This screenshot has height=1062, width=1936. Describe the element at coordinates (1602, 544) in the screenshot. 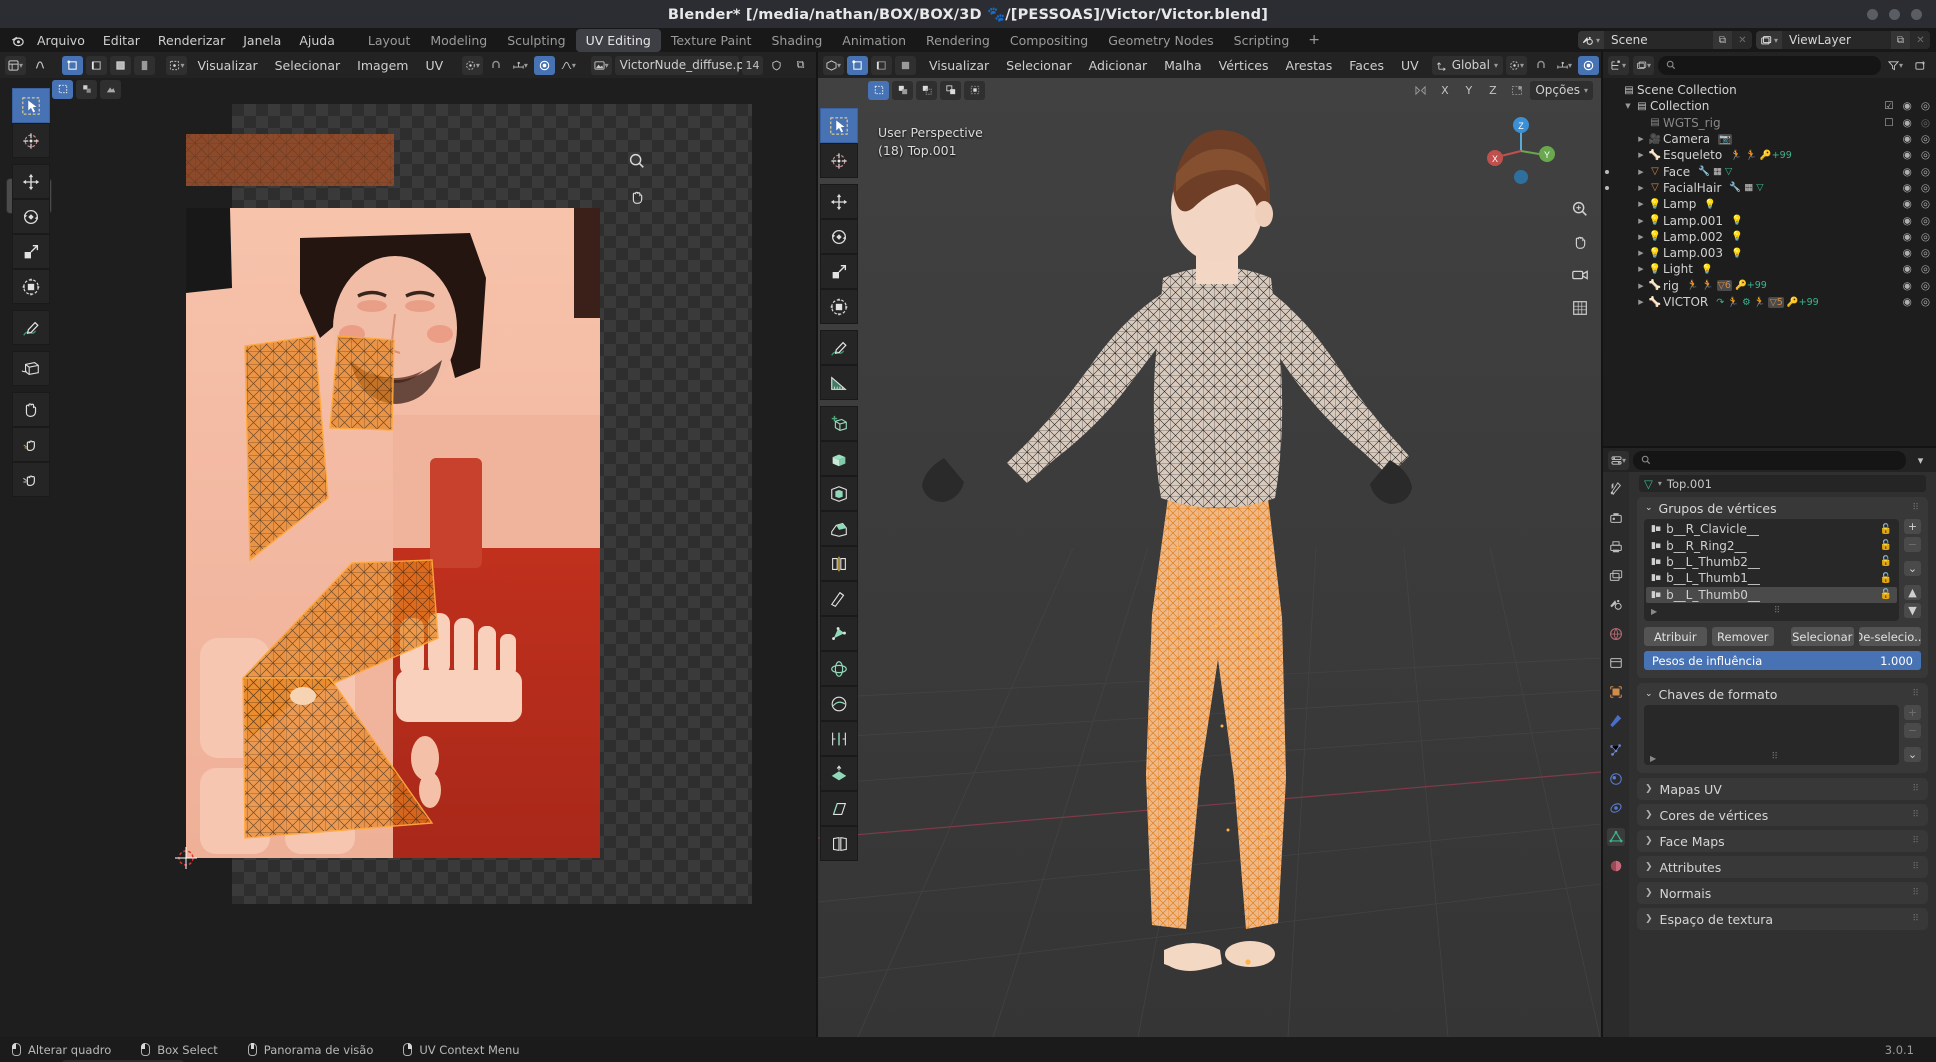

I see `divider-viewport-right` at that location.